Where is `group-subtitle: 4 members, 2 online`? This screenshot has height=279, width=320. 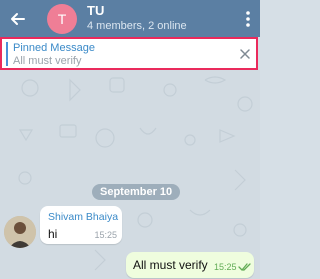 group-subtitle: 4 members, 2 online is located at coordinates (137, 26).